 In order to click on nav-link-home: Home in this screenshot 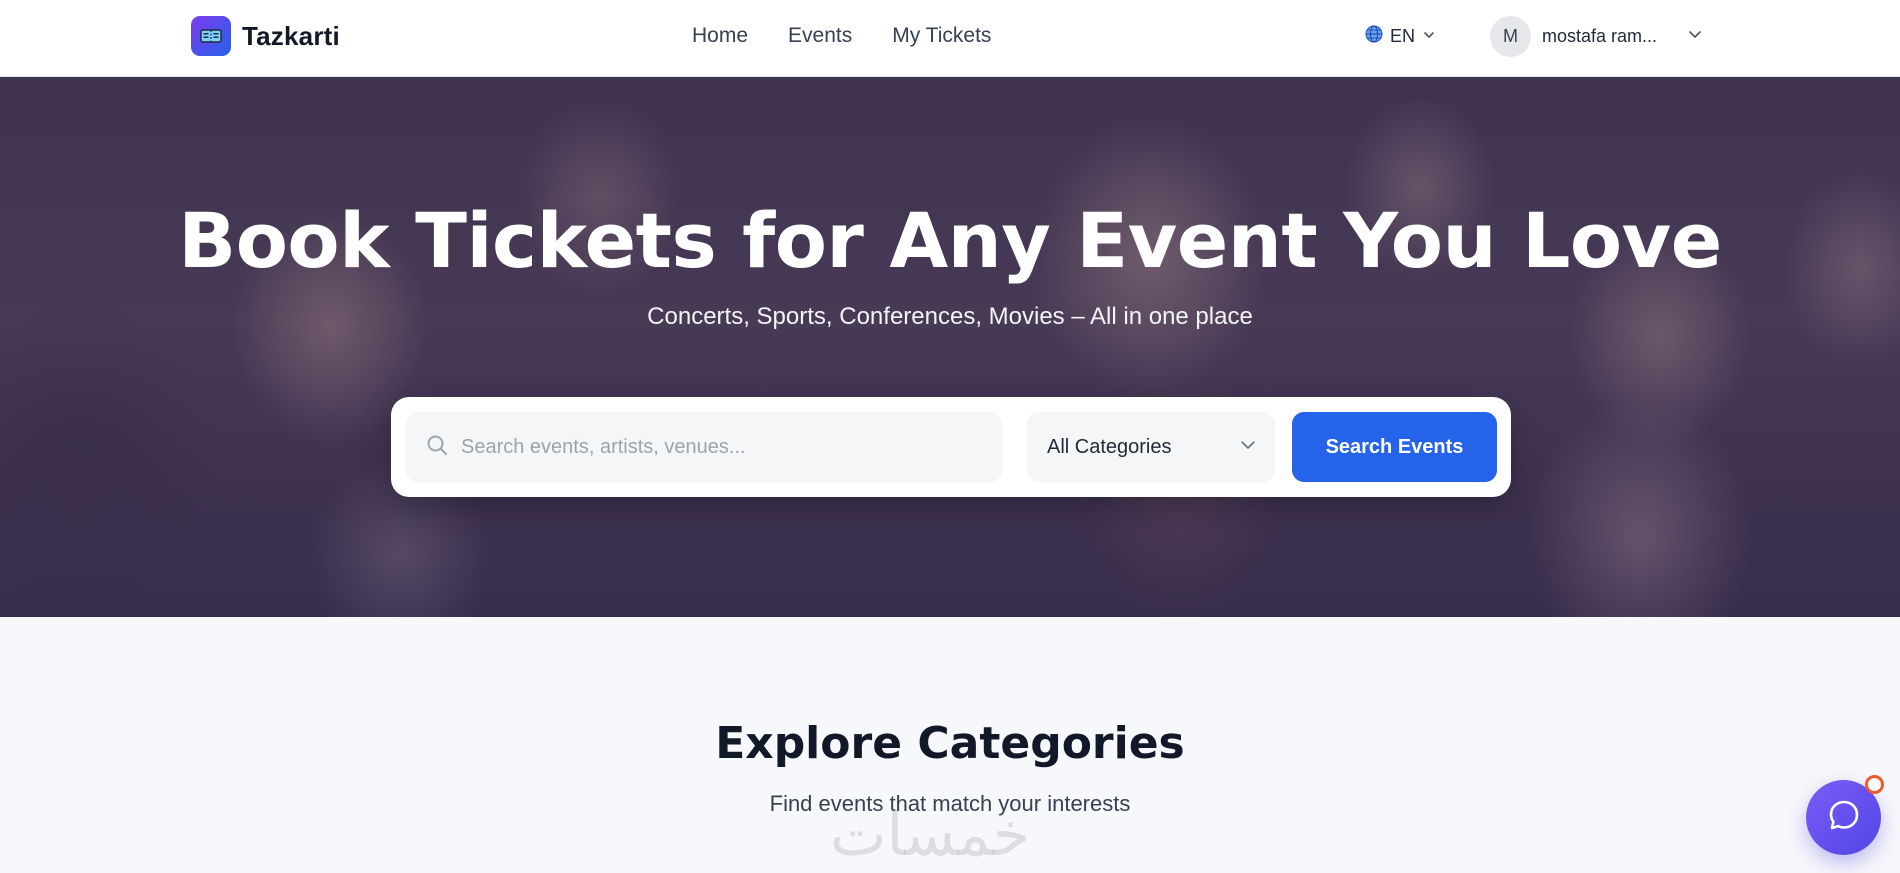, I will do `click(720, 36)`.